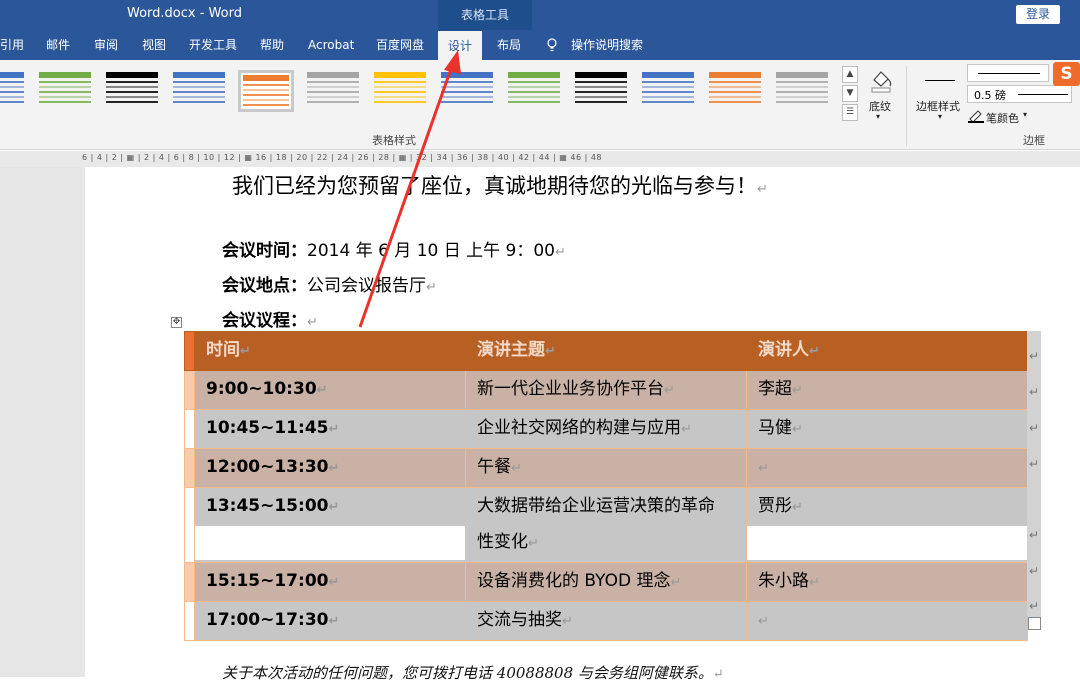  I want to click on table-row: 12:00~13:30↵ 午餐↵ ↵, so click(606, 468).